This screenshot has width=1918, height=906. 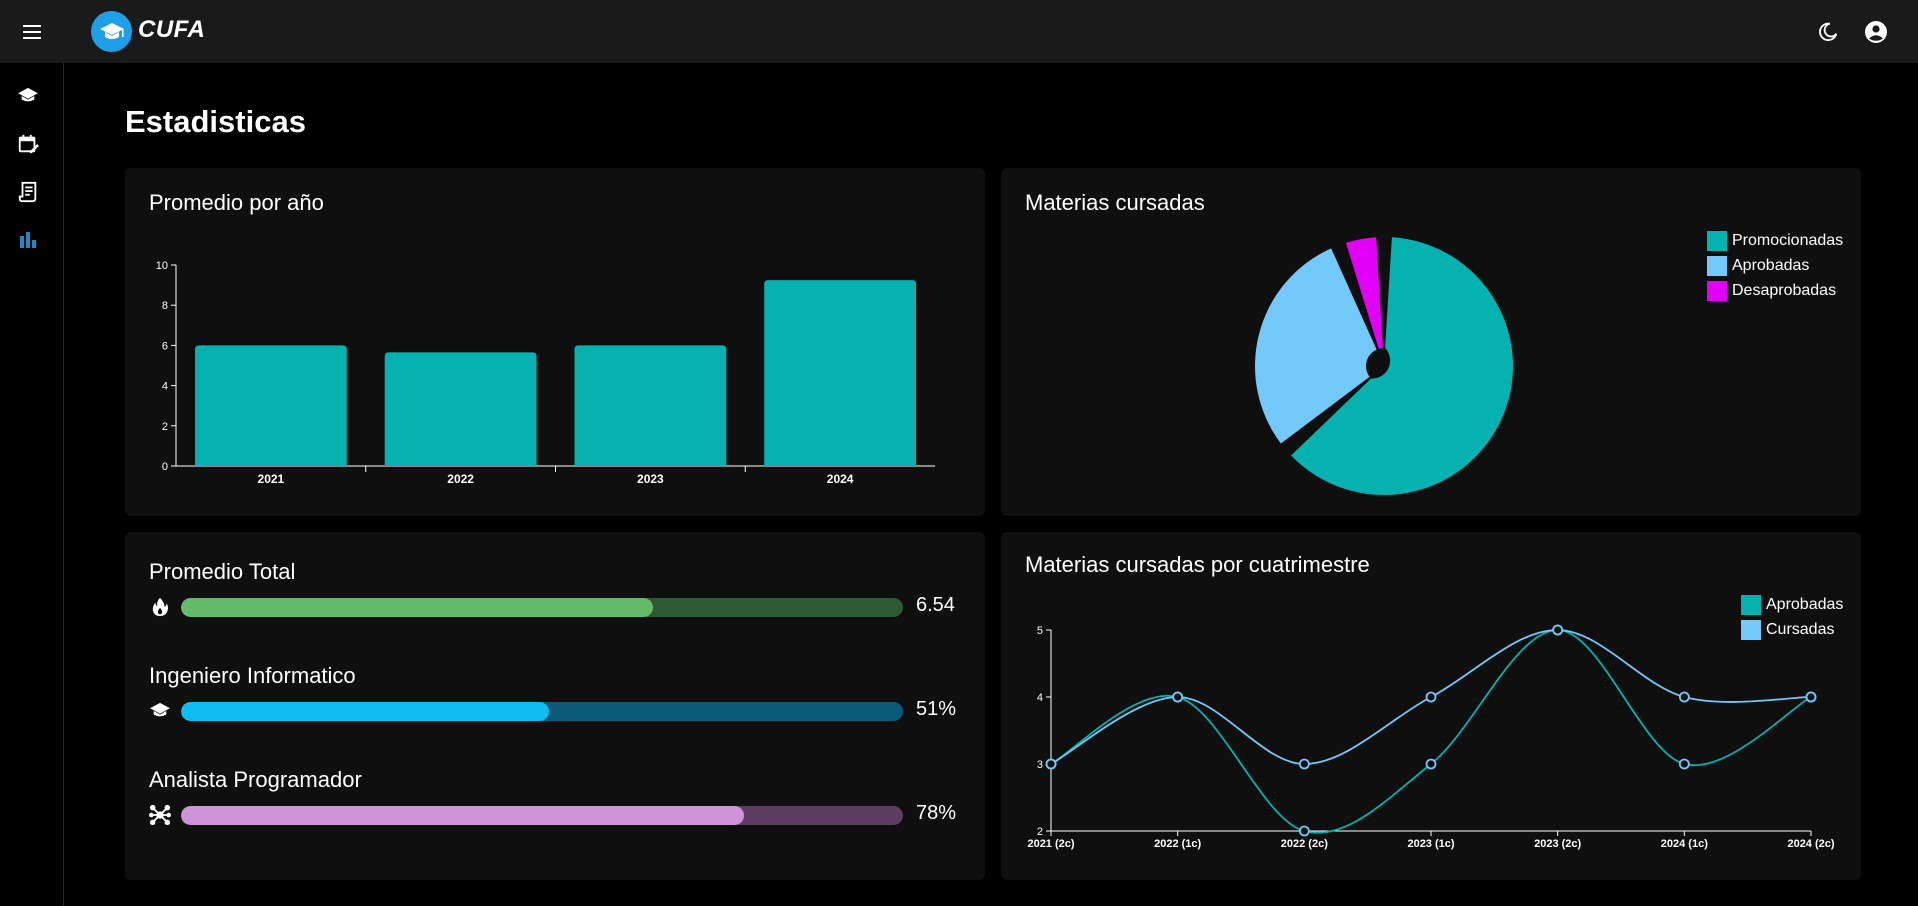 What do you see at coordinates (222, 571) in the screenshot?
I see `stat-label: Promedio Total` at bounding box center [222, 571].